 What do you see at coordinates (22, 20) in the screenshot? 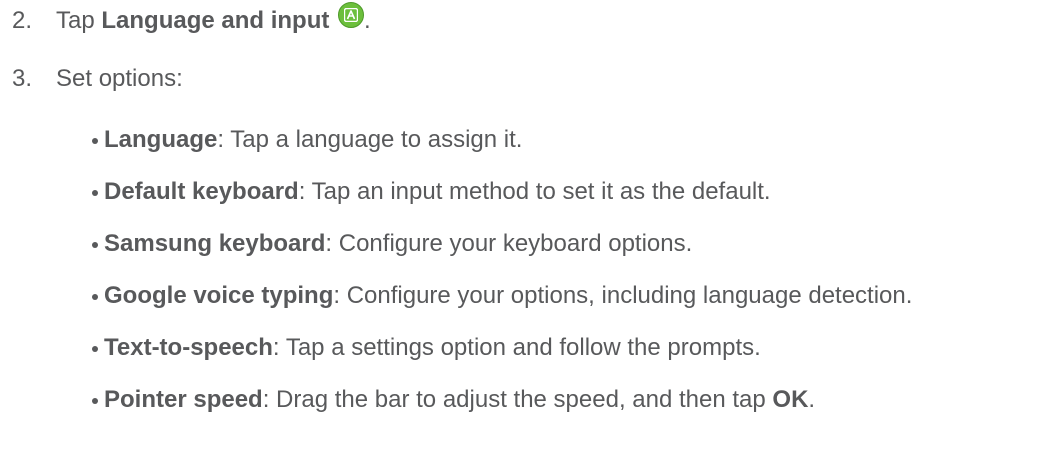
I see `step-number: 2.` at bounding box center [22, 20].